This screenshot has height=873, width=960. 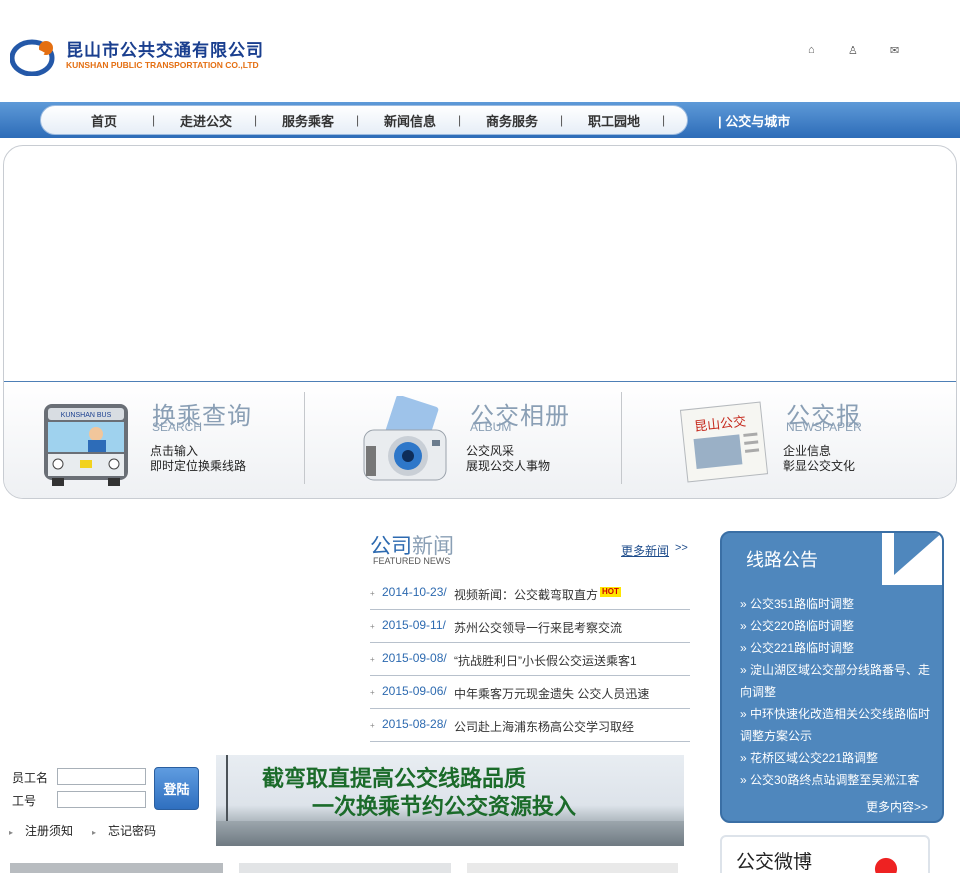 What do you see at coordinates (104, 120) in the screenshot?
I see `nav-item-home: 首页` at bounding box center [104, 120].